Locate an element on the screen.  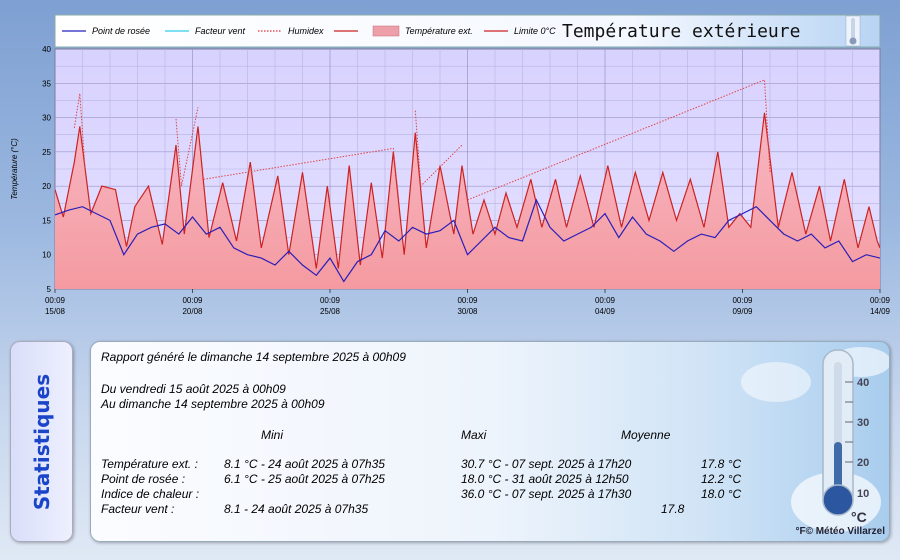
statistics-tab: Statistiques is located at coordinates (41, 441).